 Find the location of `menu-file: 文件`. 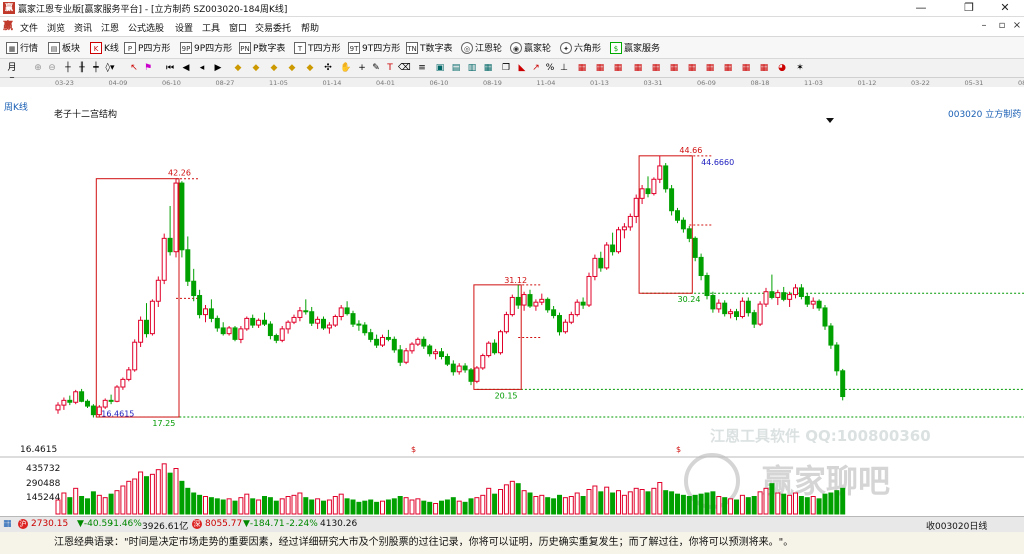

menu-file: 文件 is located at coordinates (29, 27).